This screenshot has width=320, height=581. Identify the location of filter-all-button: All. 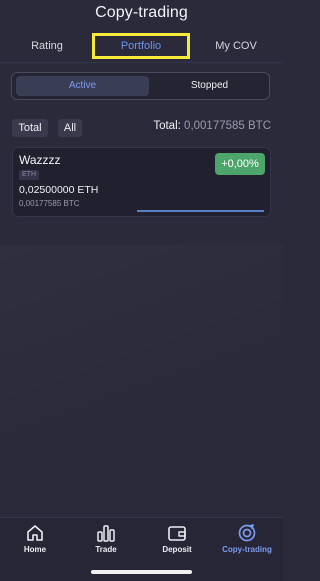
(70, 128).